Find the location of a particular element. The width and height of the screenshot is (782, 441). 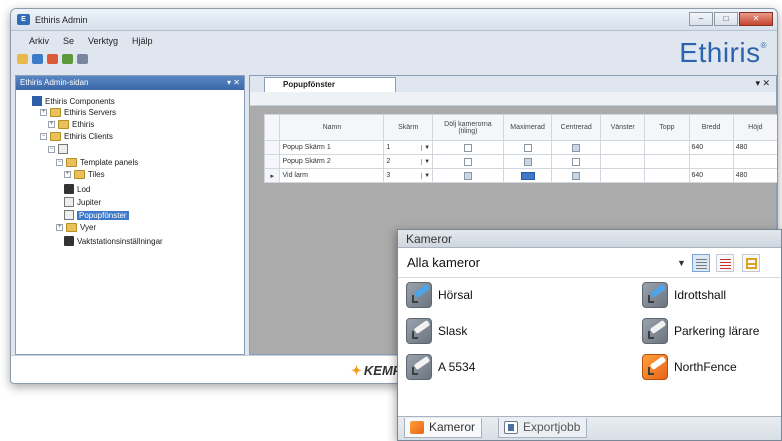

column-header: Topp is located at coordinates (667, 127).